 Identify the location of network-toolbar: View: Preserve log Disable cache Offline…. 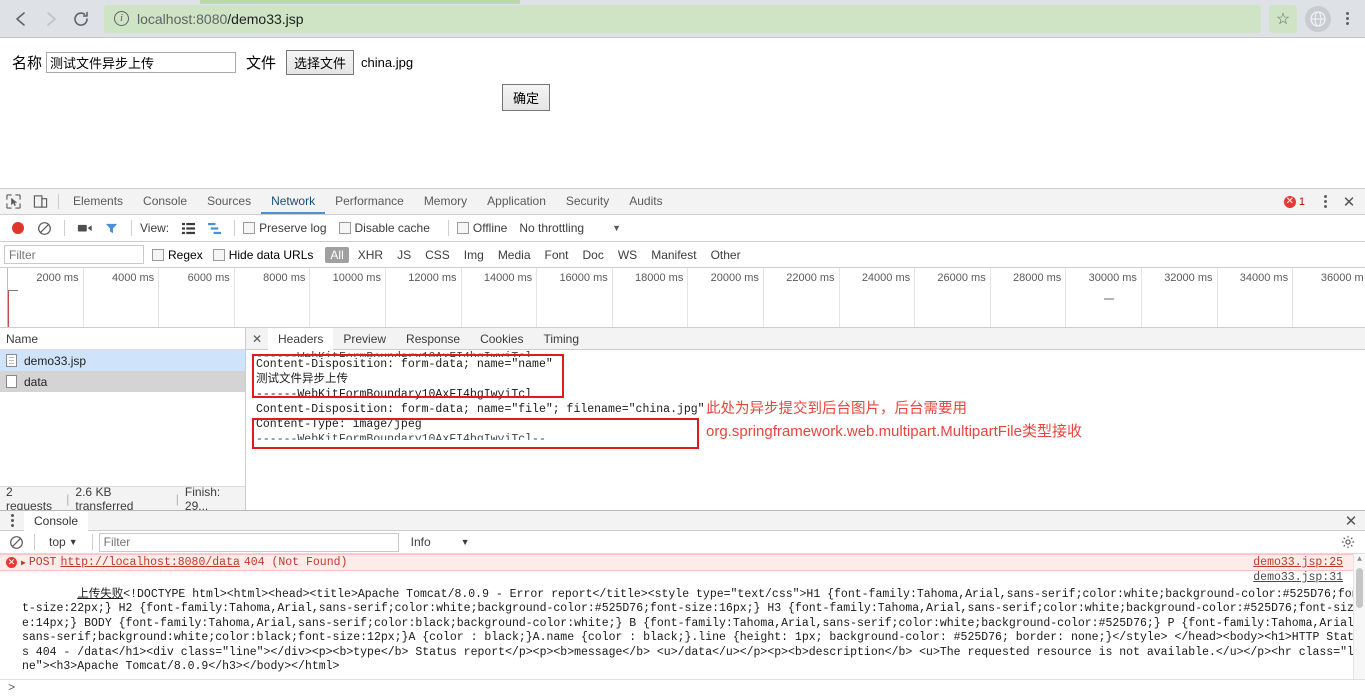
(682, 228).